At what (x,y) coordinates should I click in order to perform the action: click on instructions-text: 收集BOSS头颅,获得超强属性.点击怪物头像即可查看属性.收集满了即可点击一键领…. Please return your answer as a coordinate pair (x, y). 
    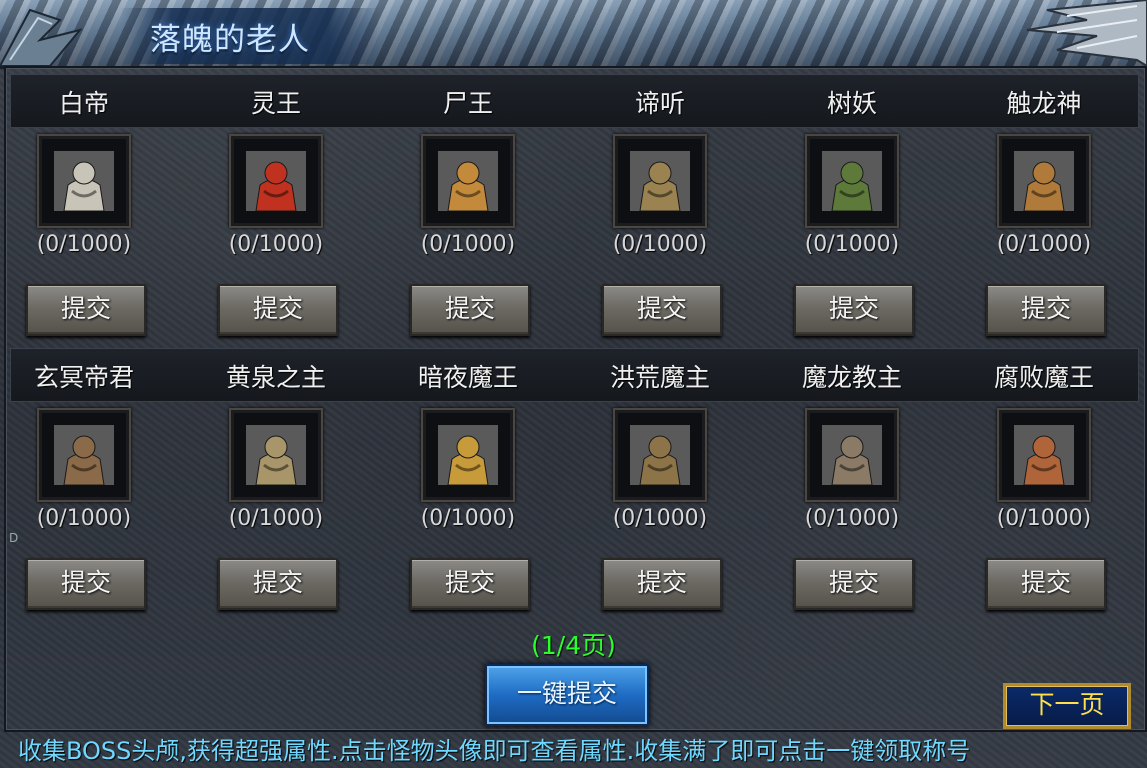
    Looking at the image, I should click on (494, 751).